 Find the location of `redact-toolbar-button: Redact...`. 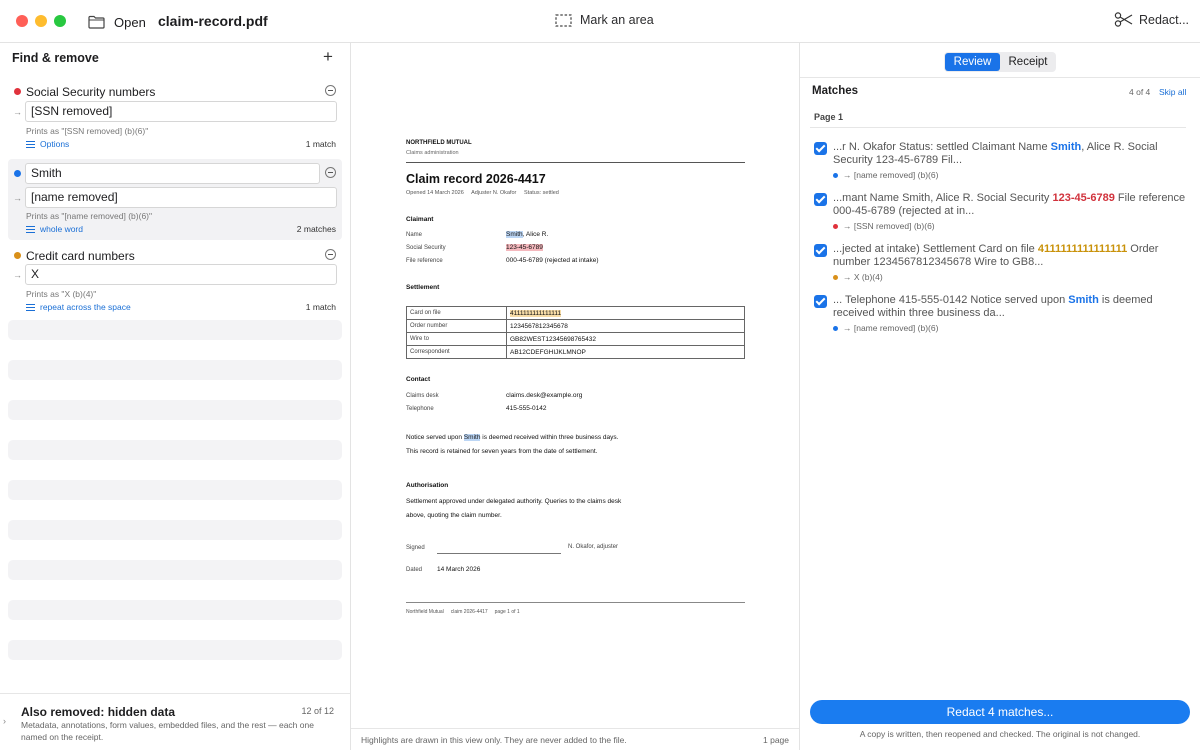

redact-toolbar-button: Redact... is located at coordinates (1151, 19).